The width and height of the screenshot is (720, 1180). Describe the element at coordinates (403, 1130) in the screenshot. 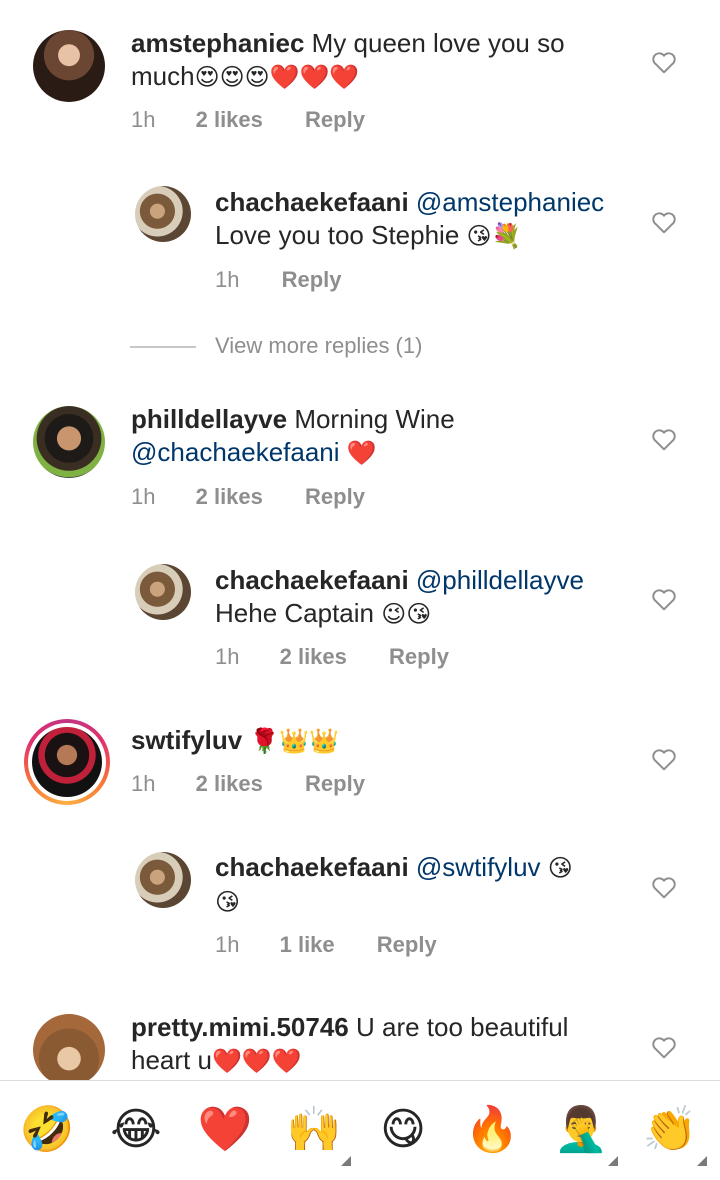

I see `emoji-yum-button: 😋` at that location.